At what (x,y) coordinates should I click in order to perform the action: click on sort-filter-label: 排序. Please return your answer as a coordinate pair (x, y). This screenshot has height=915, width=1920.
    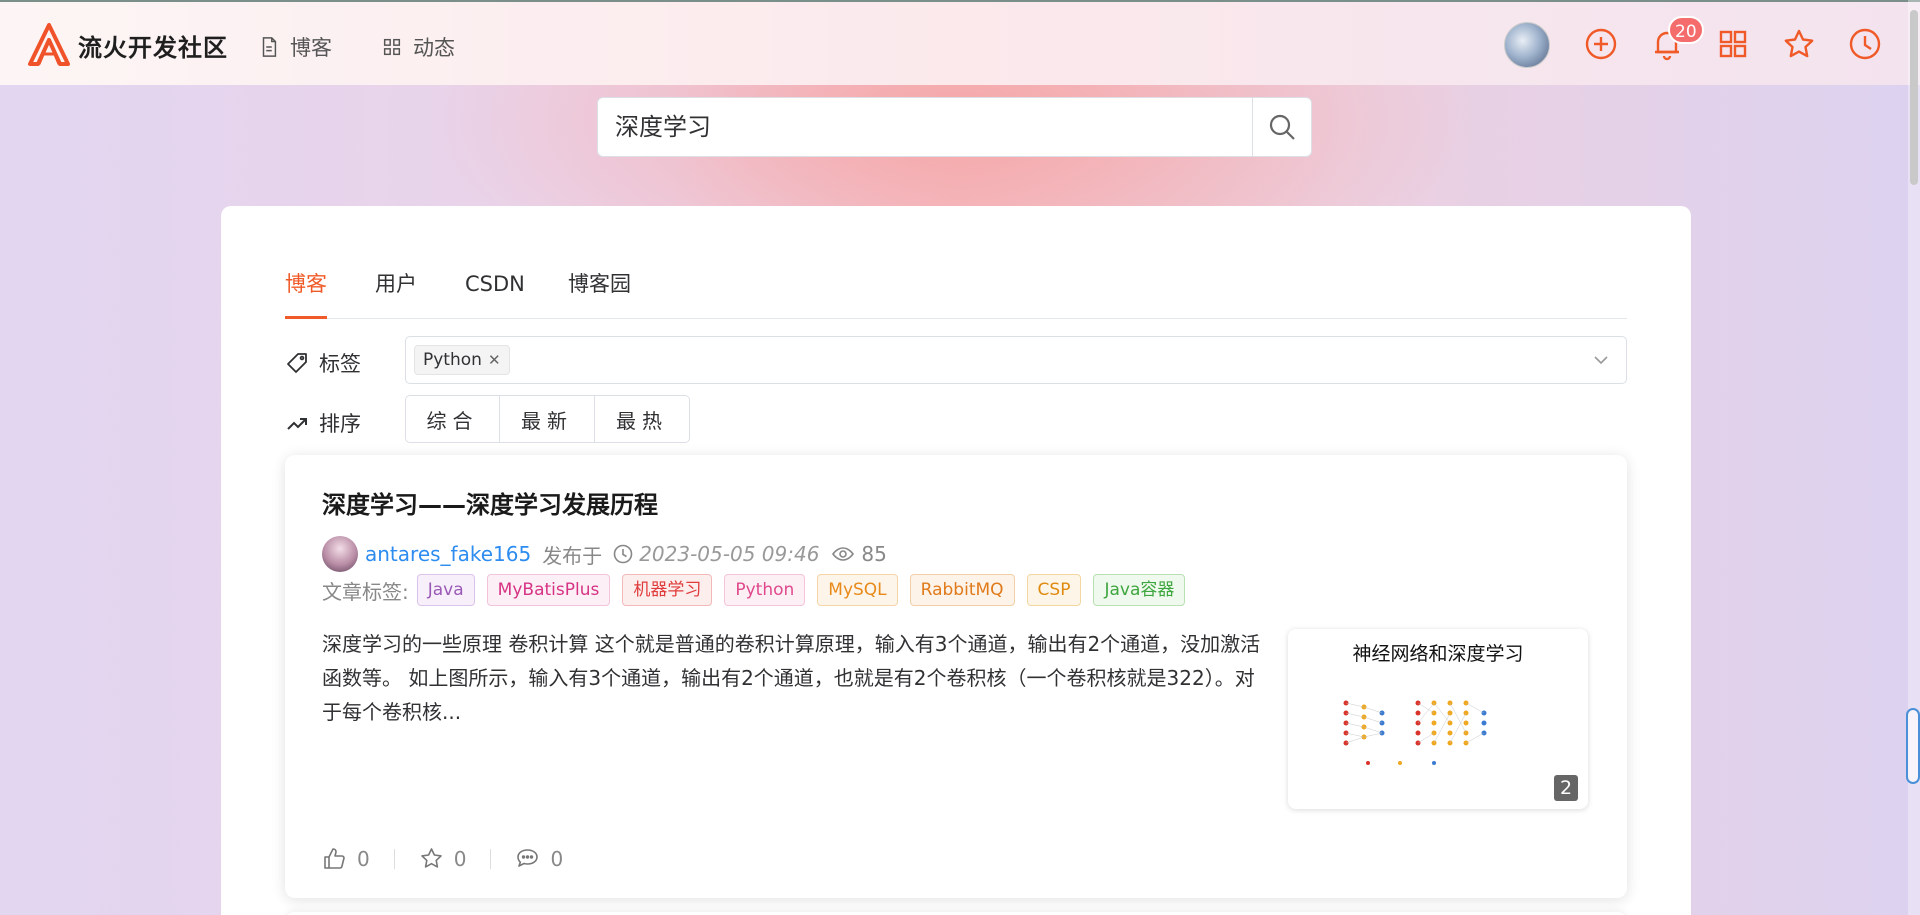
    Looking at the image, I should click on (323, 423).